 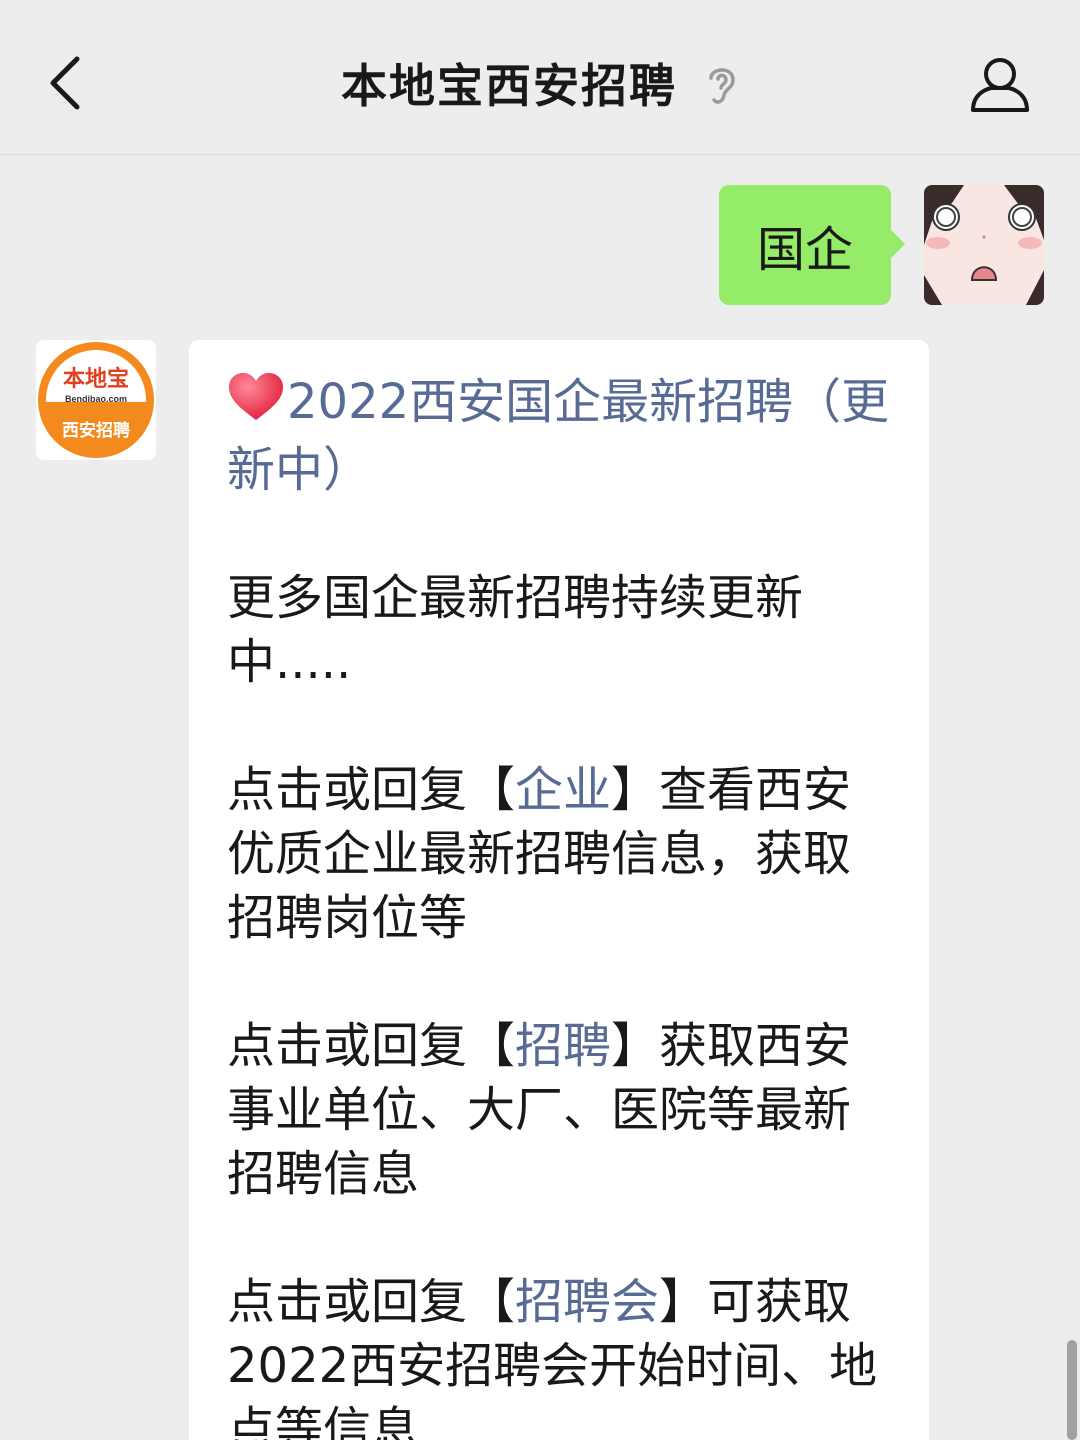 I want to click on logo-top-text: 本地宝, so click(x=96, y=378).